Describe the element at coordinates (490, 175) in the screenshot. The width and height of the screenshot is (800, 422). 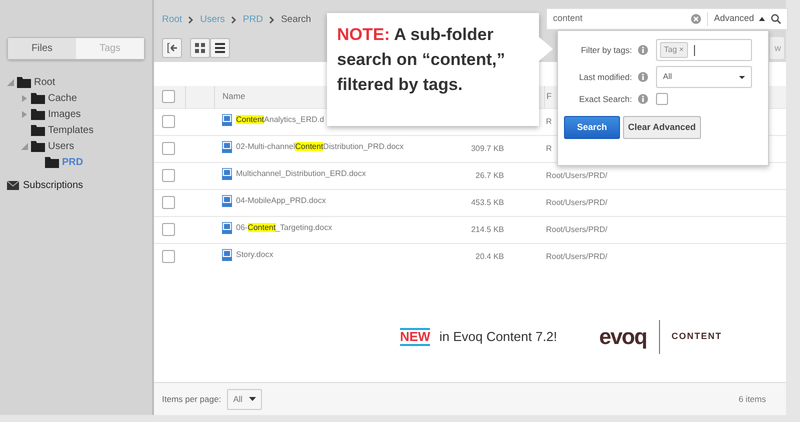
I see `file-size: 26.7 KB` at that location.